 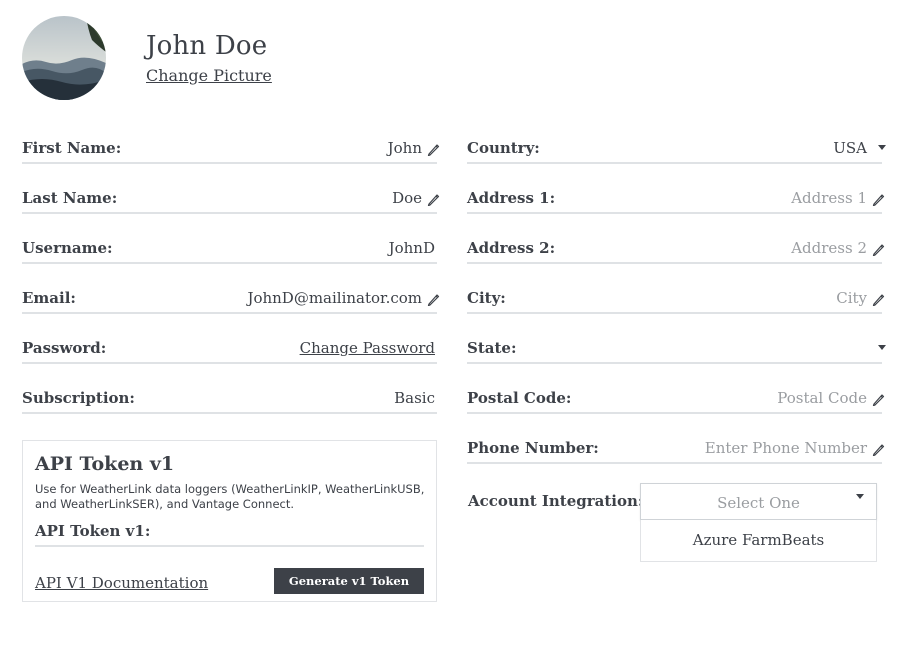 What do you see at coordinates (78, 398) in the screenshot?
I see `subscription-label: Subscription:` at bounding box center [78, 398].